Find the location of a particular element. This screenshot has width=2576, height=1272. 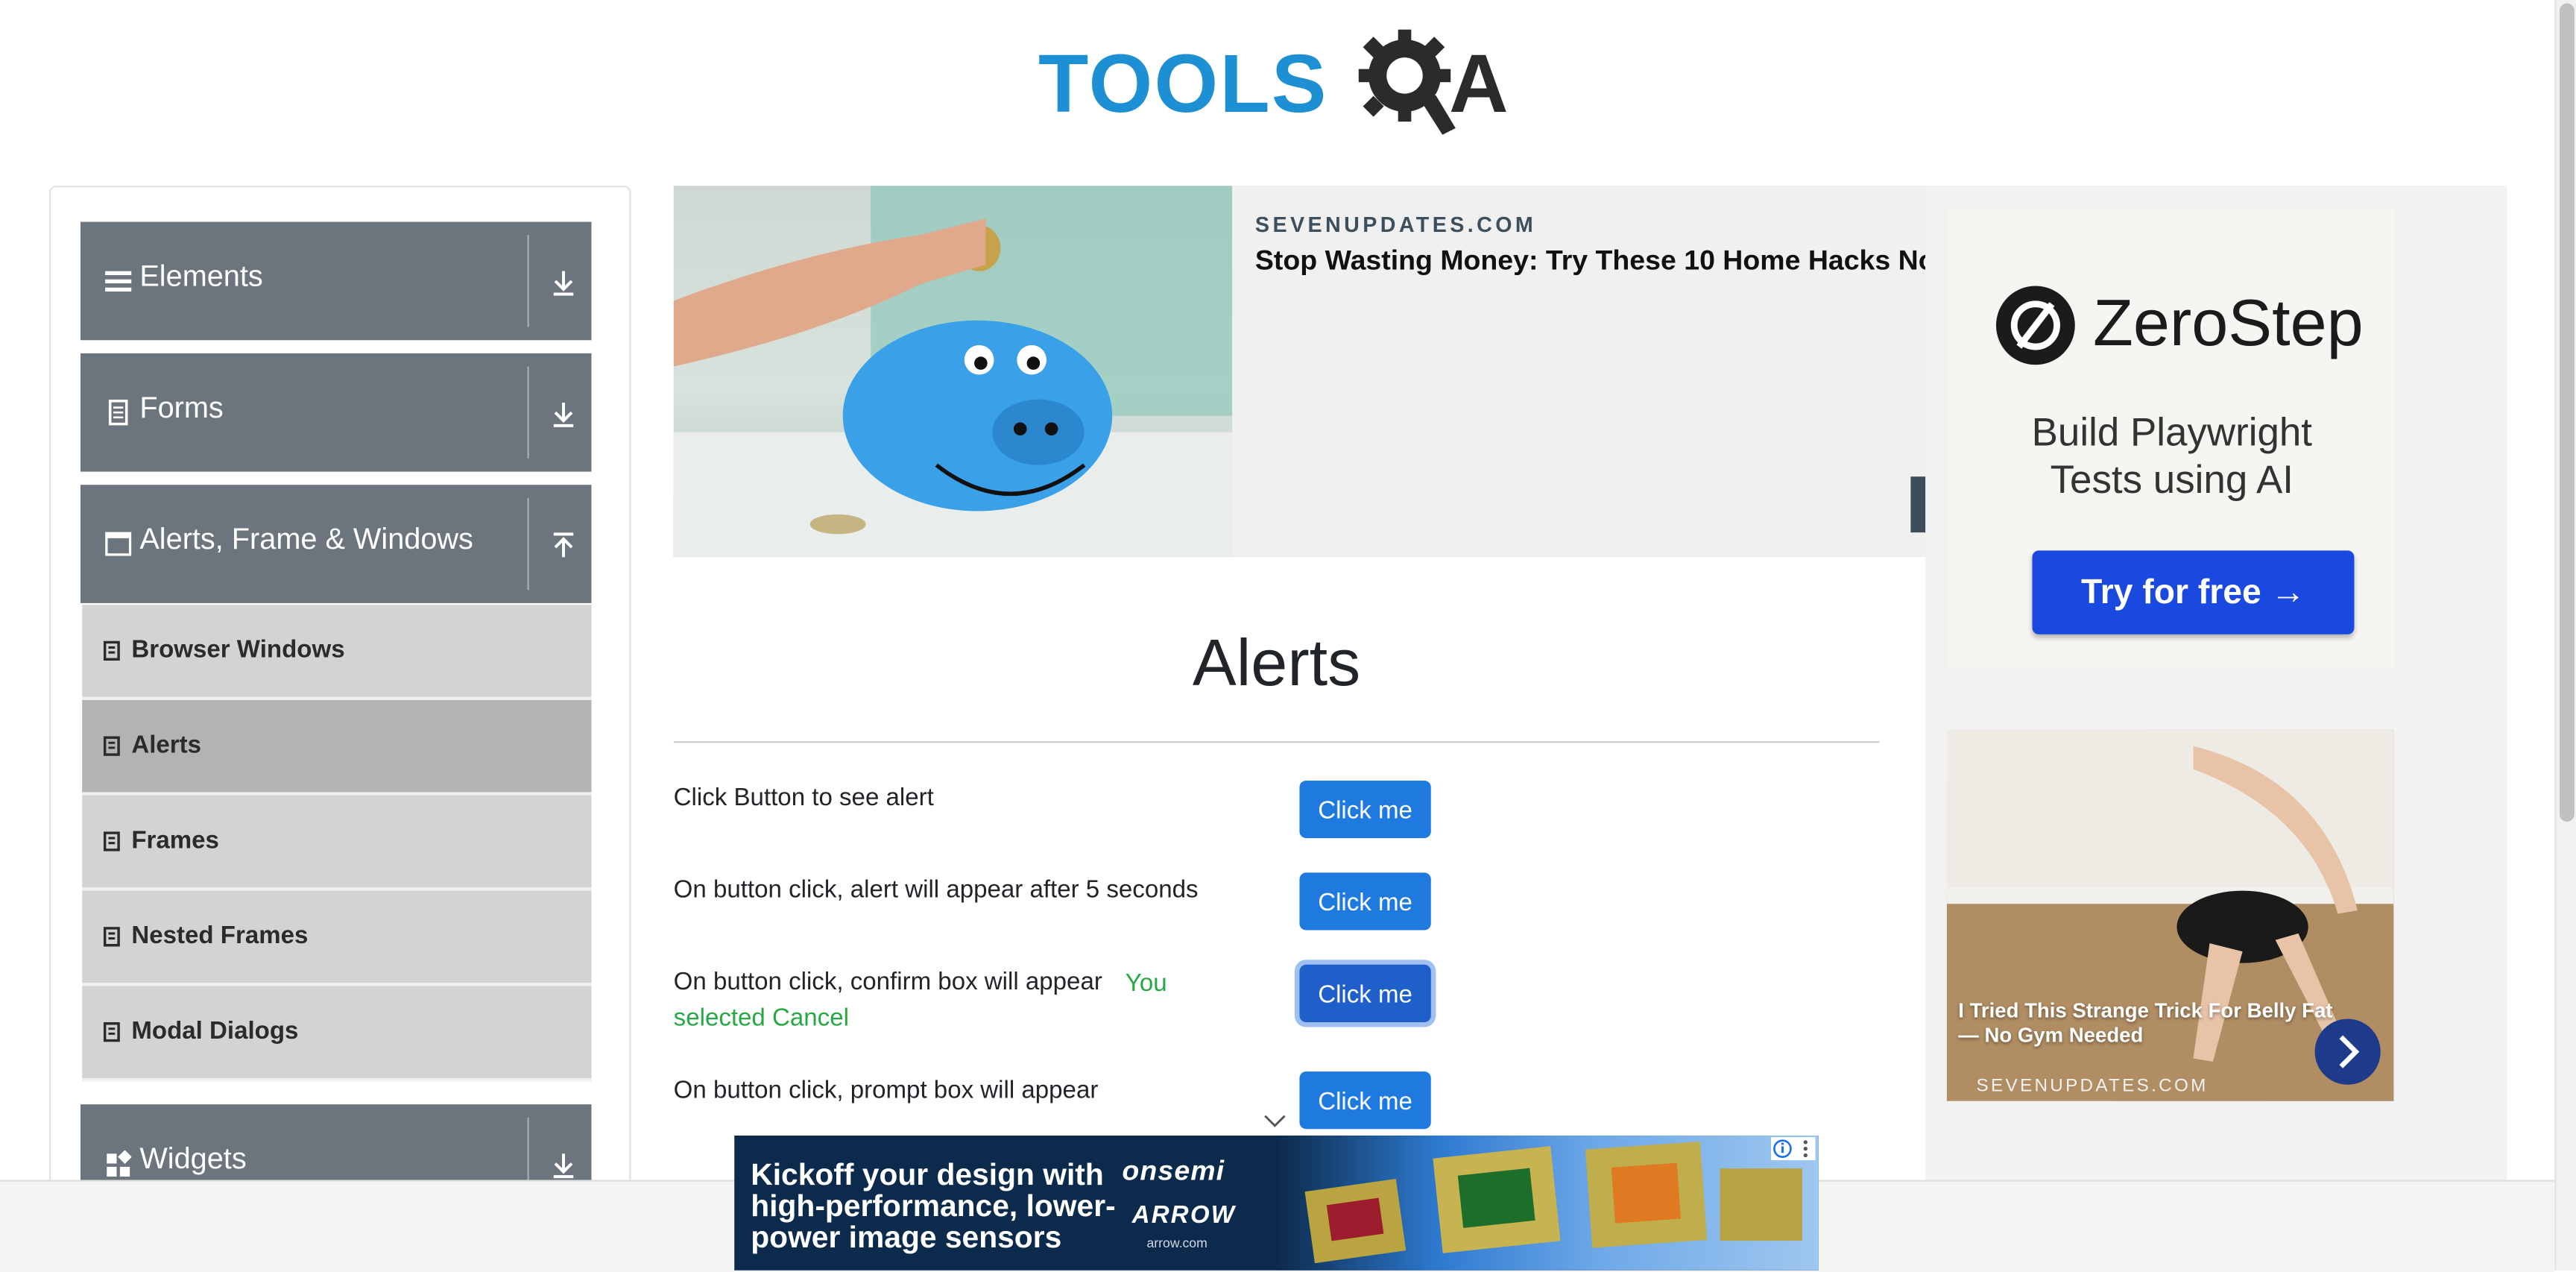

sidebar-item-frames: Frames is located at coordinates (337, 843).